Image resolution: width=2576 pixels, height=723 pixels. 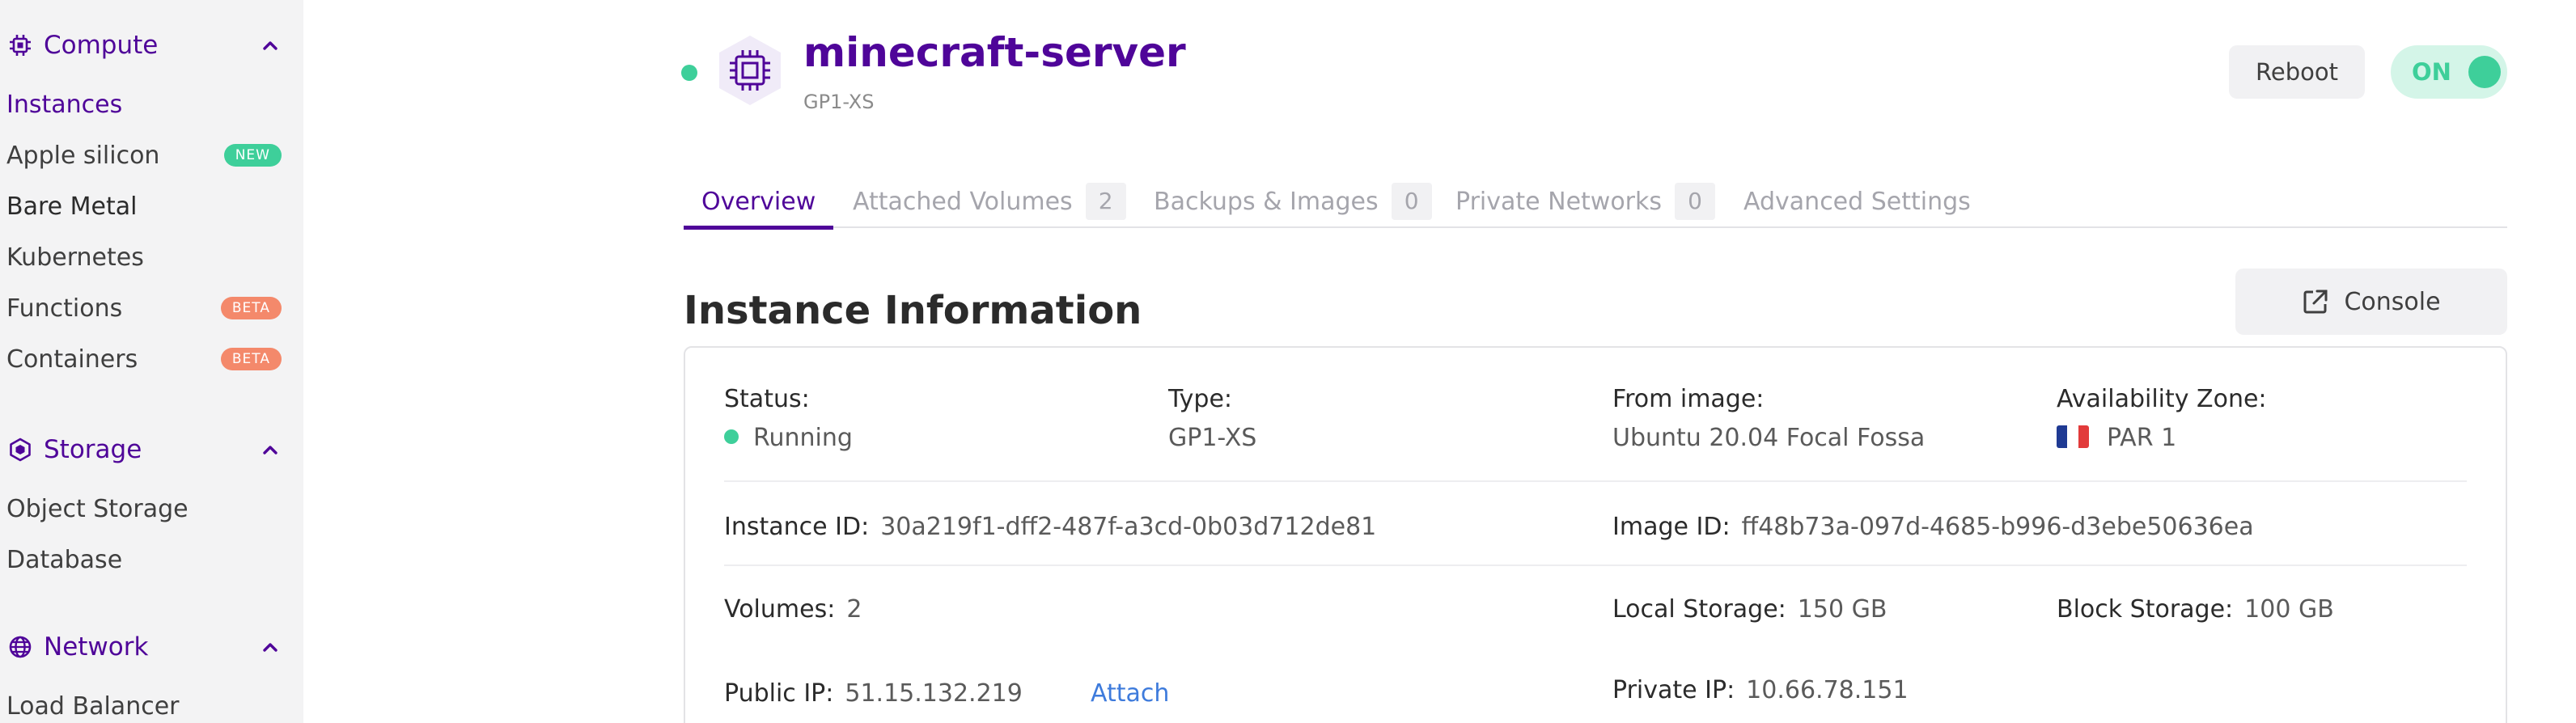 I want to click on running-dot-icon, so click(x=731, y=437).